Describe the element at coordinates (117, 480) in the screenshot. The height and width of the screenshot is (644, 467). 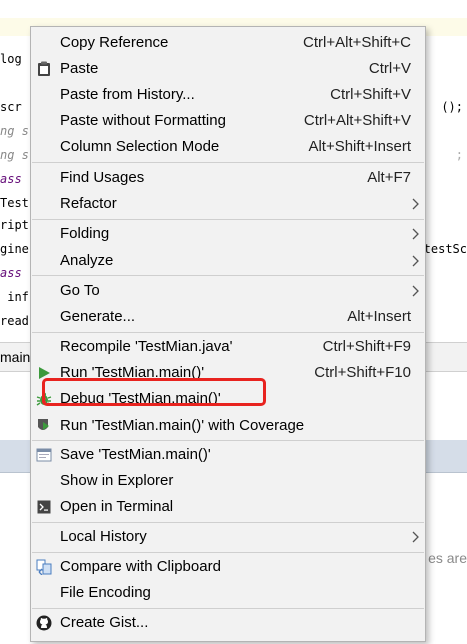
I see `menu-item-label: Show in Explorer` at that location.